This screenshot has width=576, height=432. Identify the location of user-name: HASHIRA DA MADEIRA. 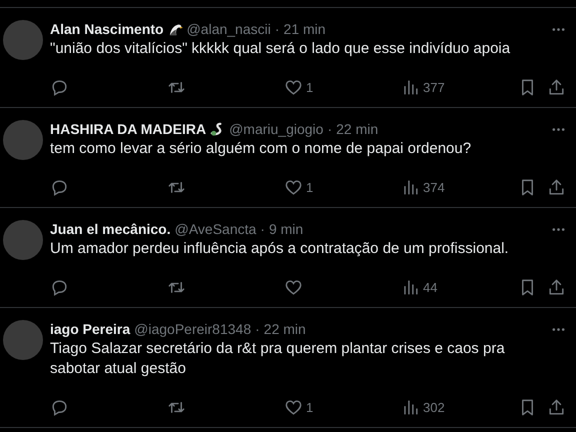
(128, 129).